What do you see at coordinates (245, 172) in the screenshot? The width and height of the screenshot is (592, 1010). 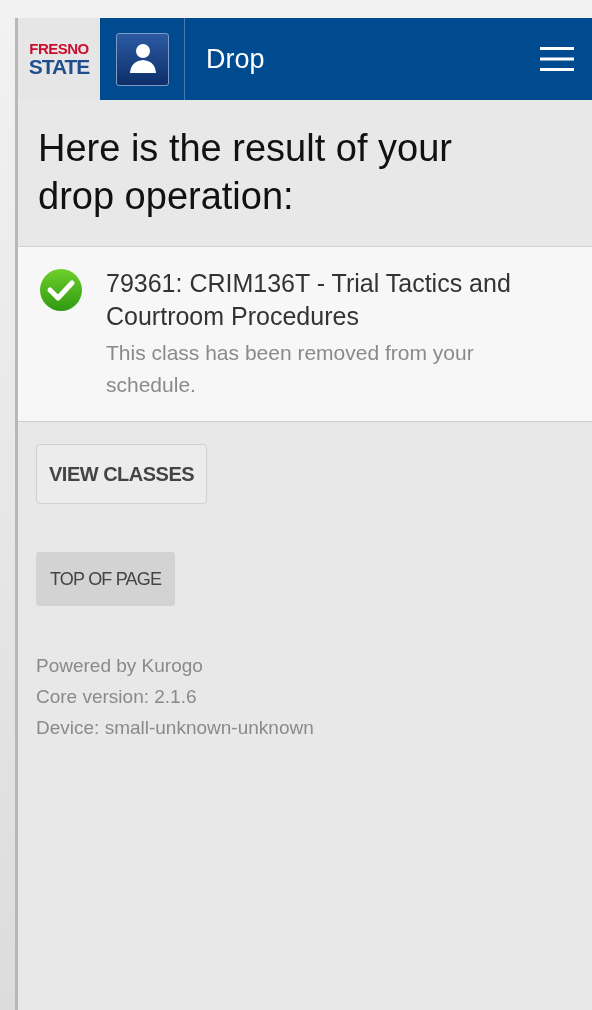 I see `result-heading: Here is the result of your drop operation:` at bounding box center [245, 172].